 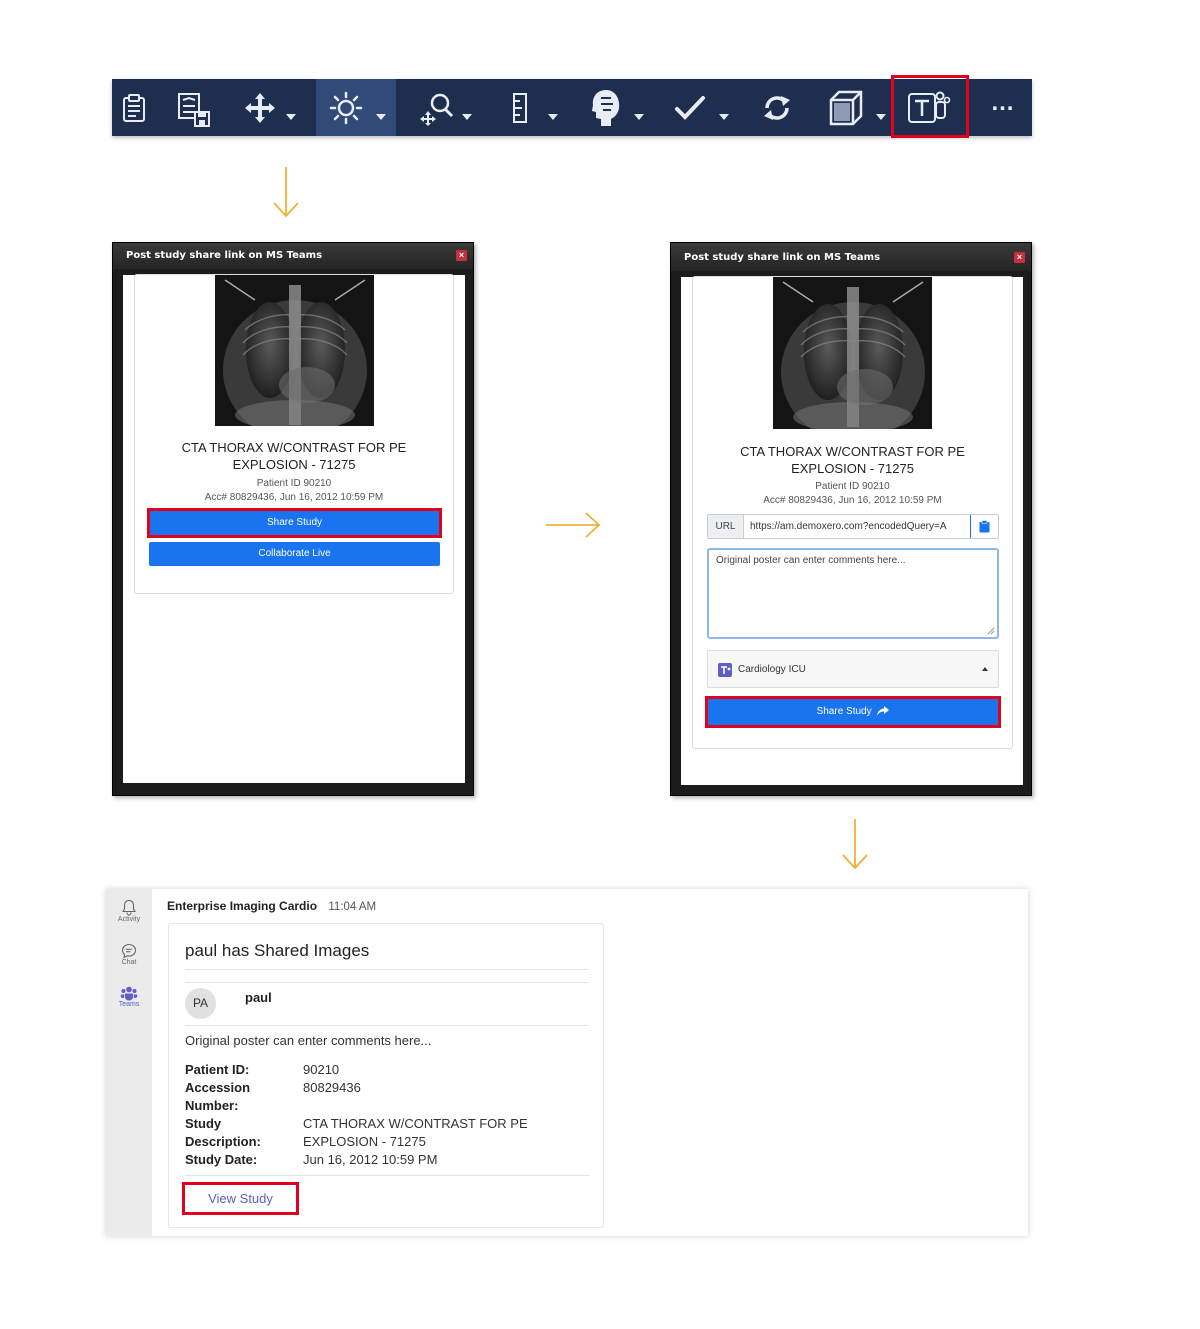 I want to click on study-date-value: Jun 16, 2012 10:59 PM, so click(x=370, y=1159).